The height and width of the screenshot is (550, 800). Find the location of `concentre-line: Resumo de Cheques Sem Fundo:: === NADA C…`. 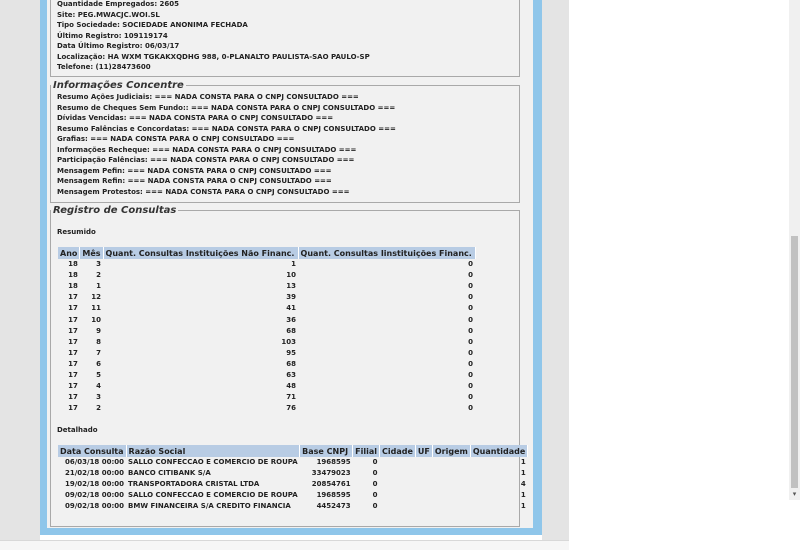

concentre-line: Resumo de Cheques Sem Fundo:: === NADA C… is located at coordinates (226, 107).